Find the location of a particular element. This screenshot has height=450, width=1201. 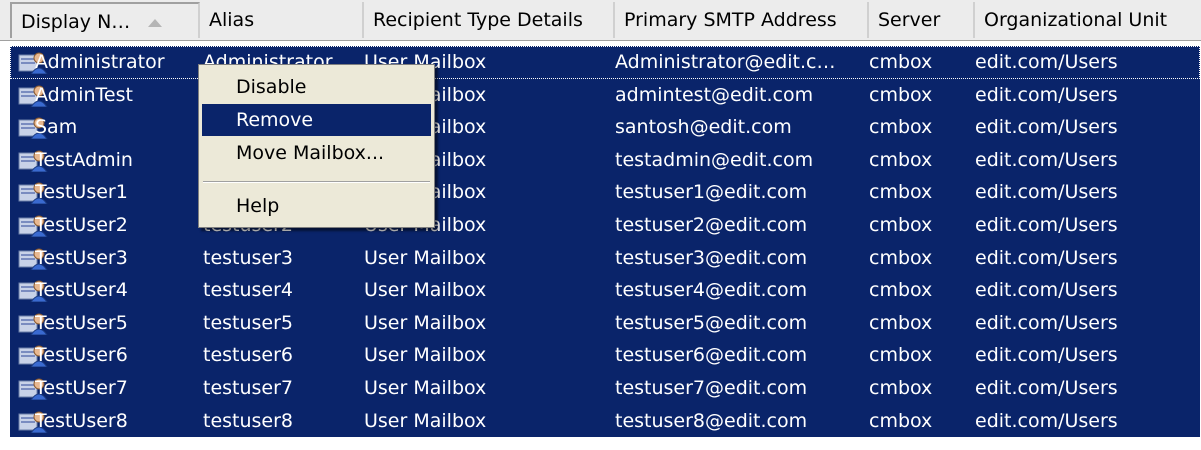

column-header-primary-smtp: Primary SMTP Address is located at coordinates (742, 20).